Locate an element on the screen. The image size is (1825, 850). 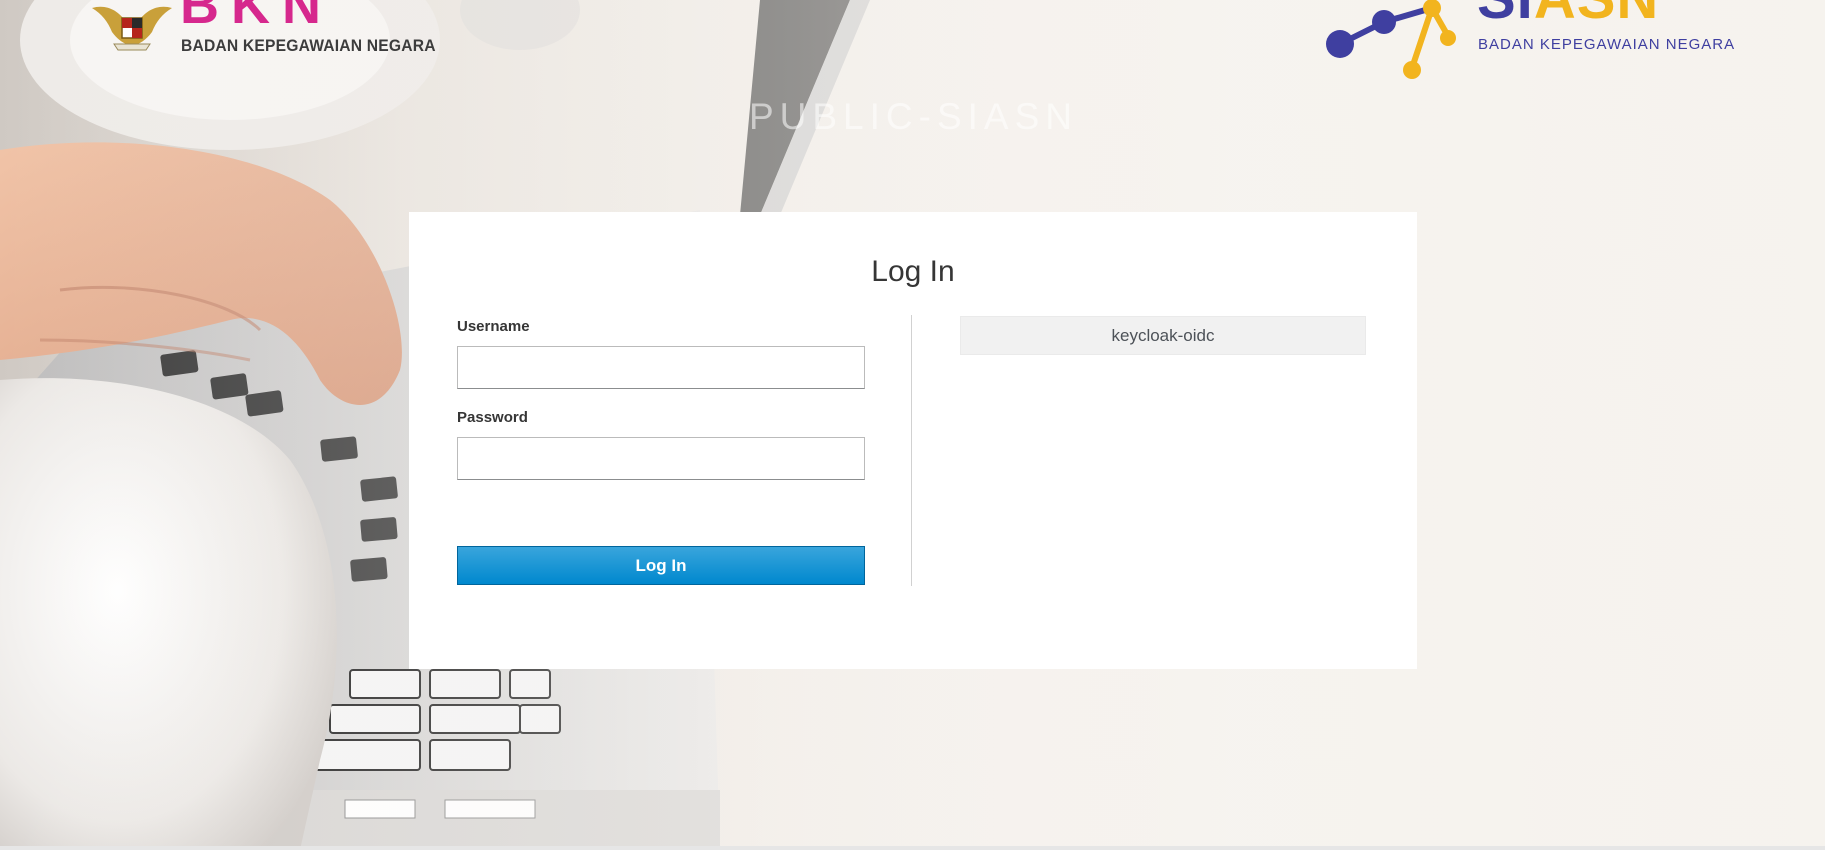
siasn-logo-word: SIASN is located at coordinates (1568, 14).